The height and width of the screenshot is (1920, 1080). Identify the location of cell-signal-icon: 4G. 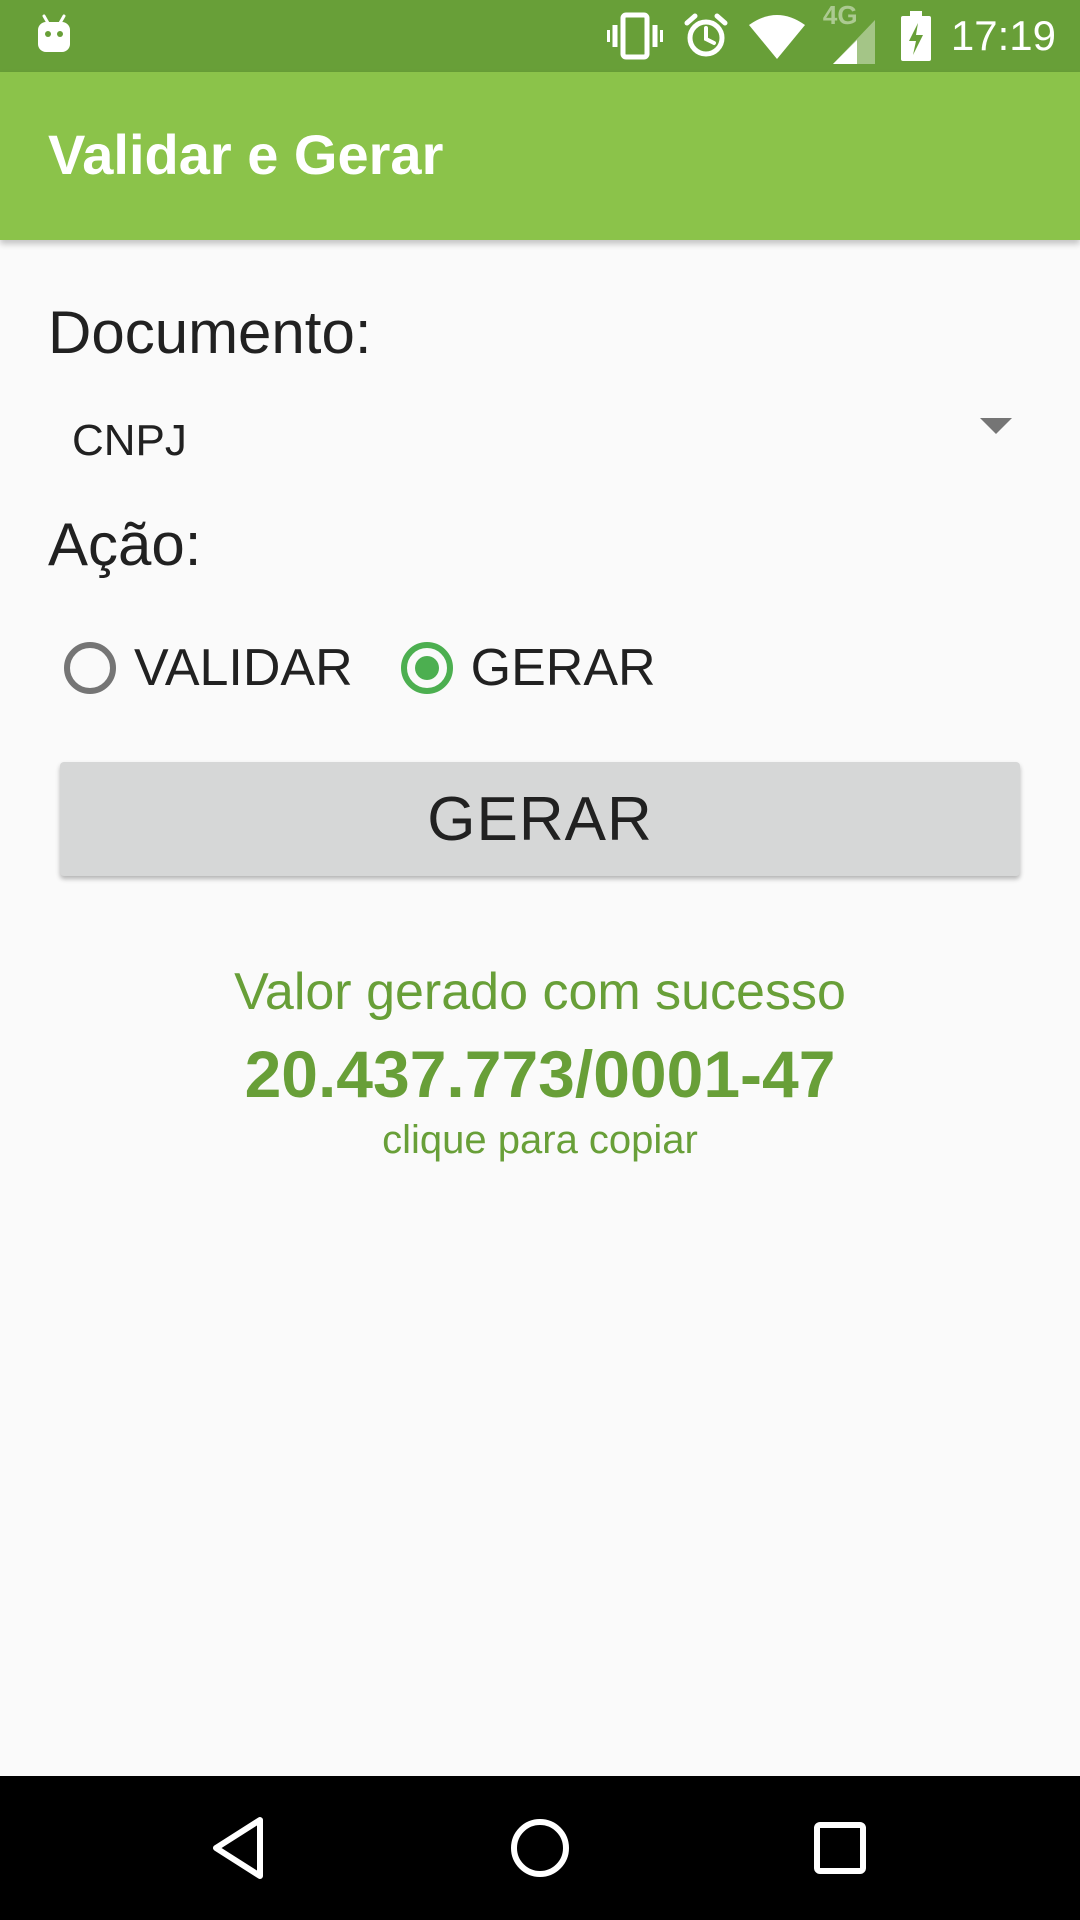
(852, 33).